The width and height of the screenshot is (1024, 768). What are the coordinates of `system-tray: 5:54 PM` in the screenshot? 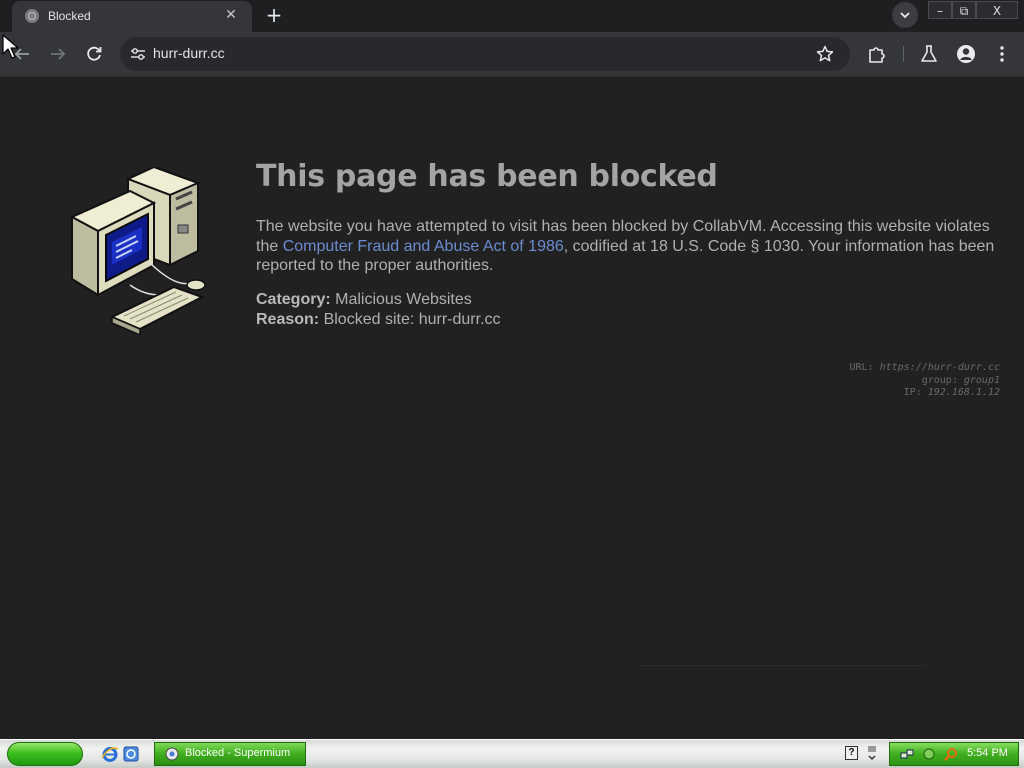 It's located at (954, 754).